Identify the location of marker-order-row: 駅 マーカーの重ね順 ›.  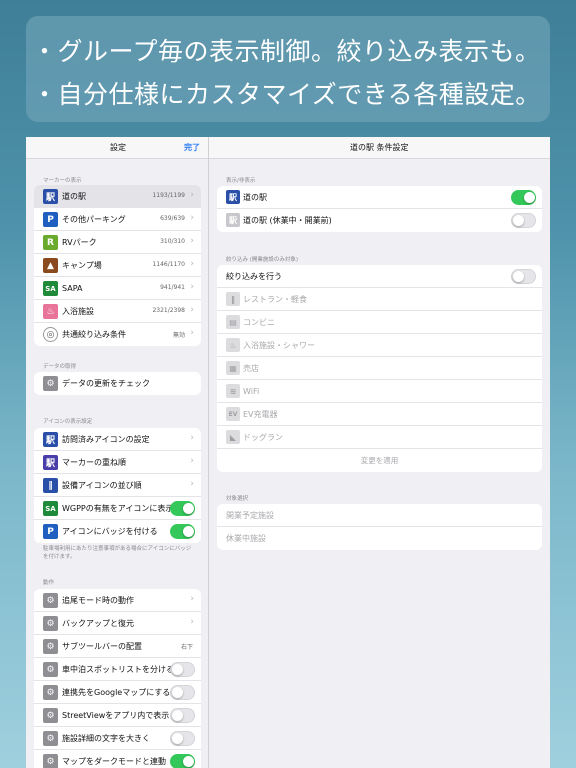
(117, 462).